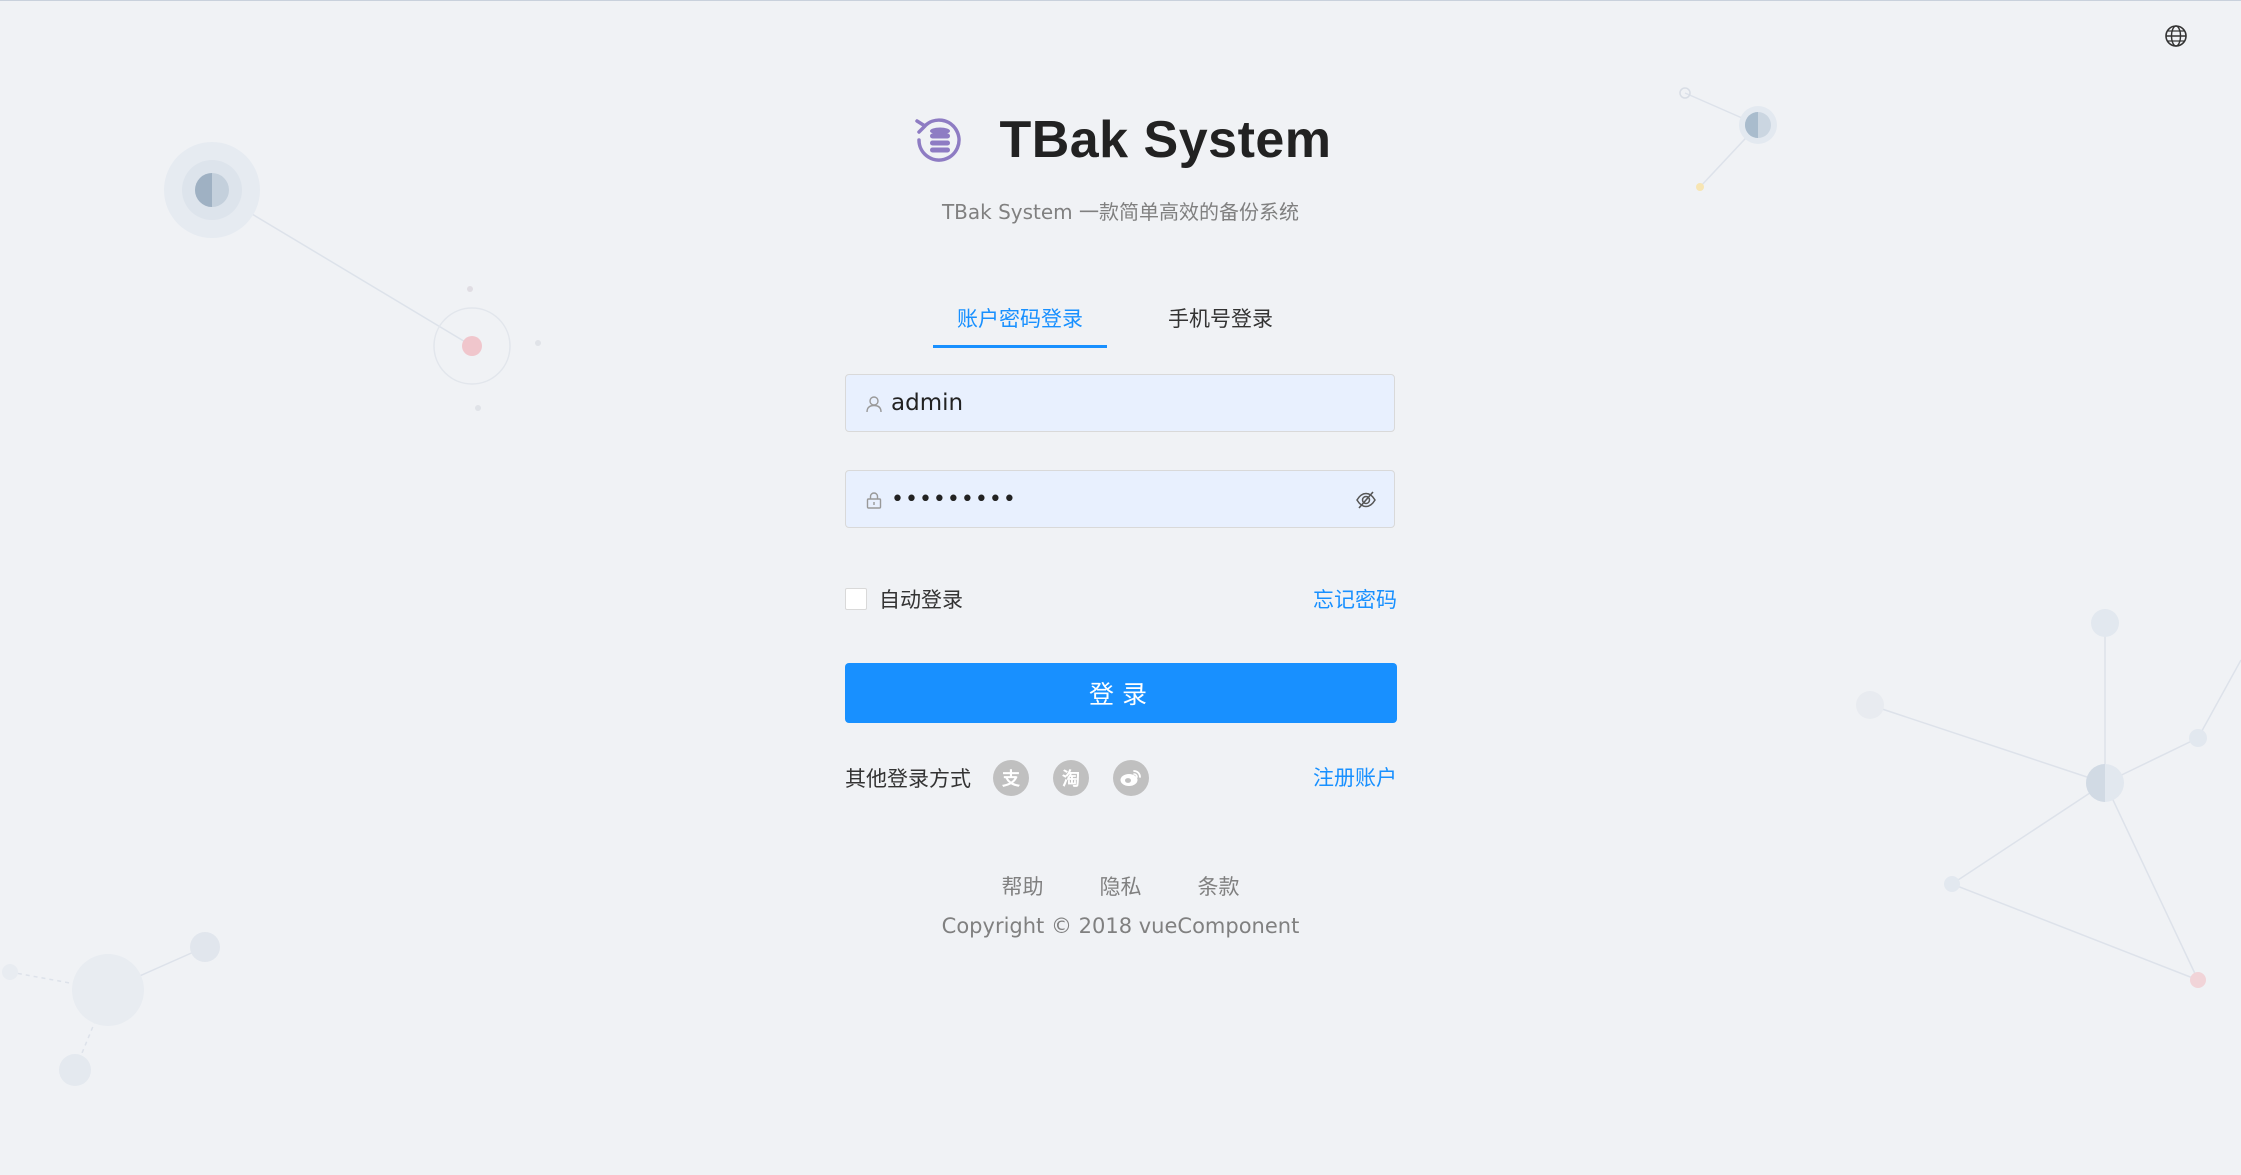 The width and height of the screenshot is (2241, 1175). Describe the element at coordinates (1220, 324) in the screenshot. I see `tab-phone-login: 手机号登录` at that location.